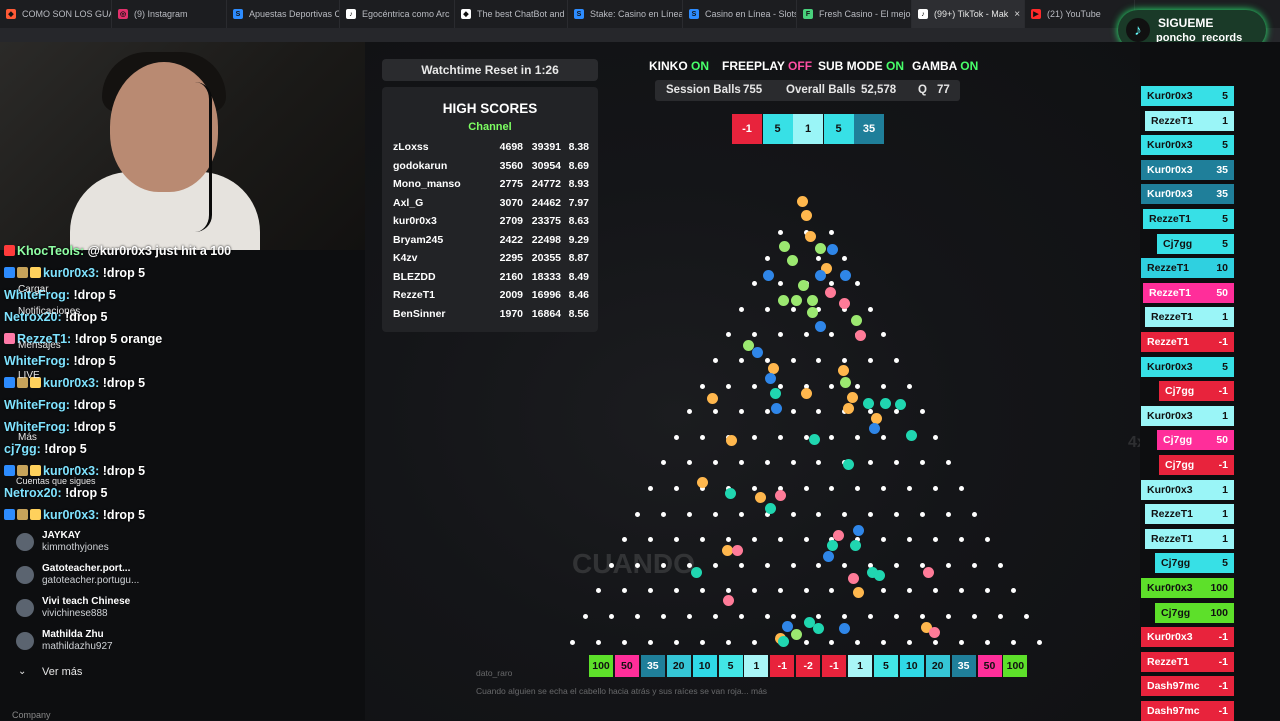 The height and width of the screenshot is (721, 1280). I want to click on followed-account: JAYKAY kimmothyjones, so click(62, 542).